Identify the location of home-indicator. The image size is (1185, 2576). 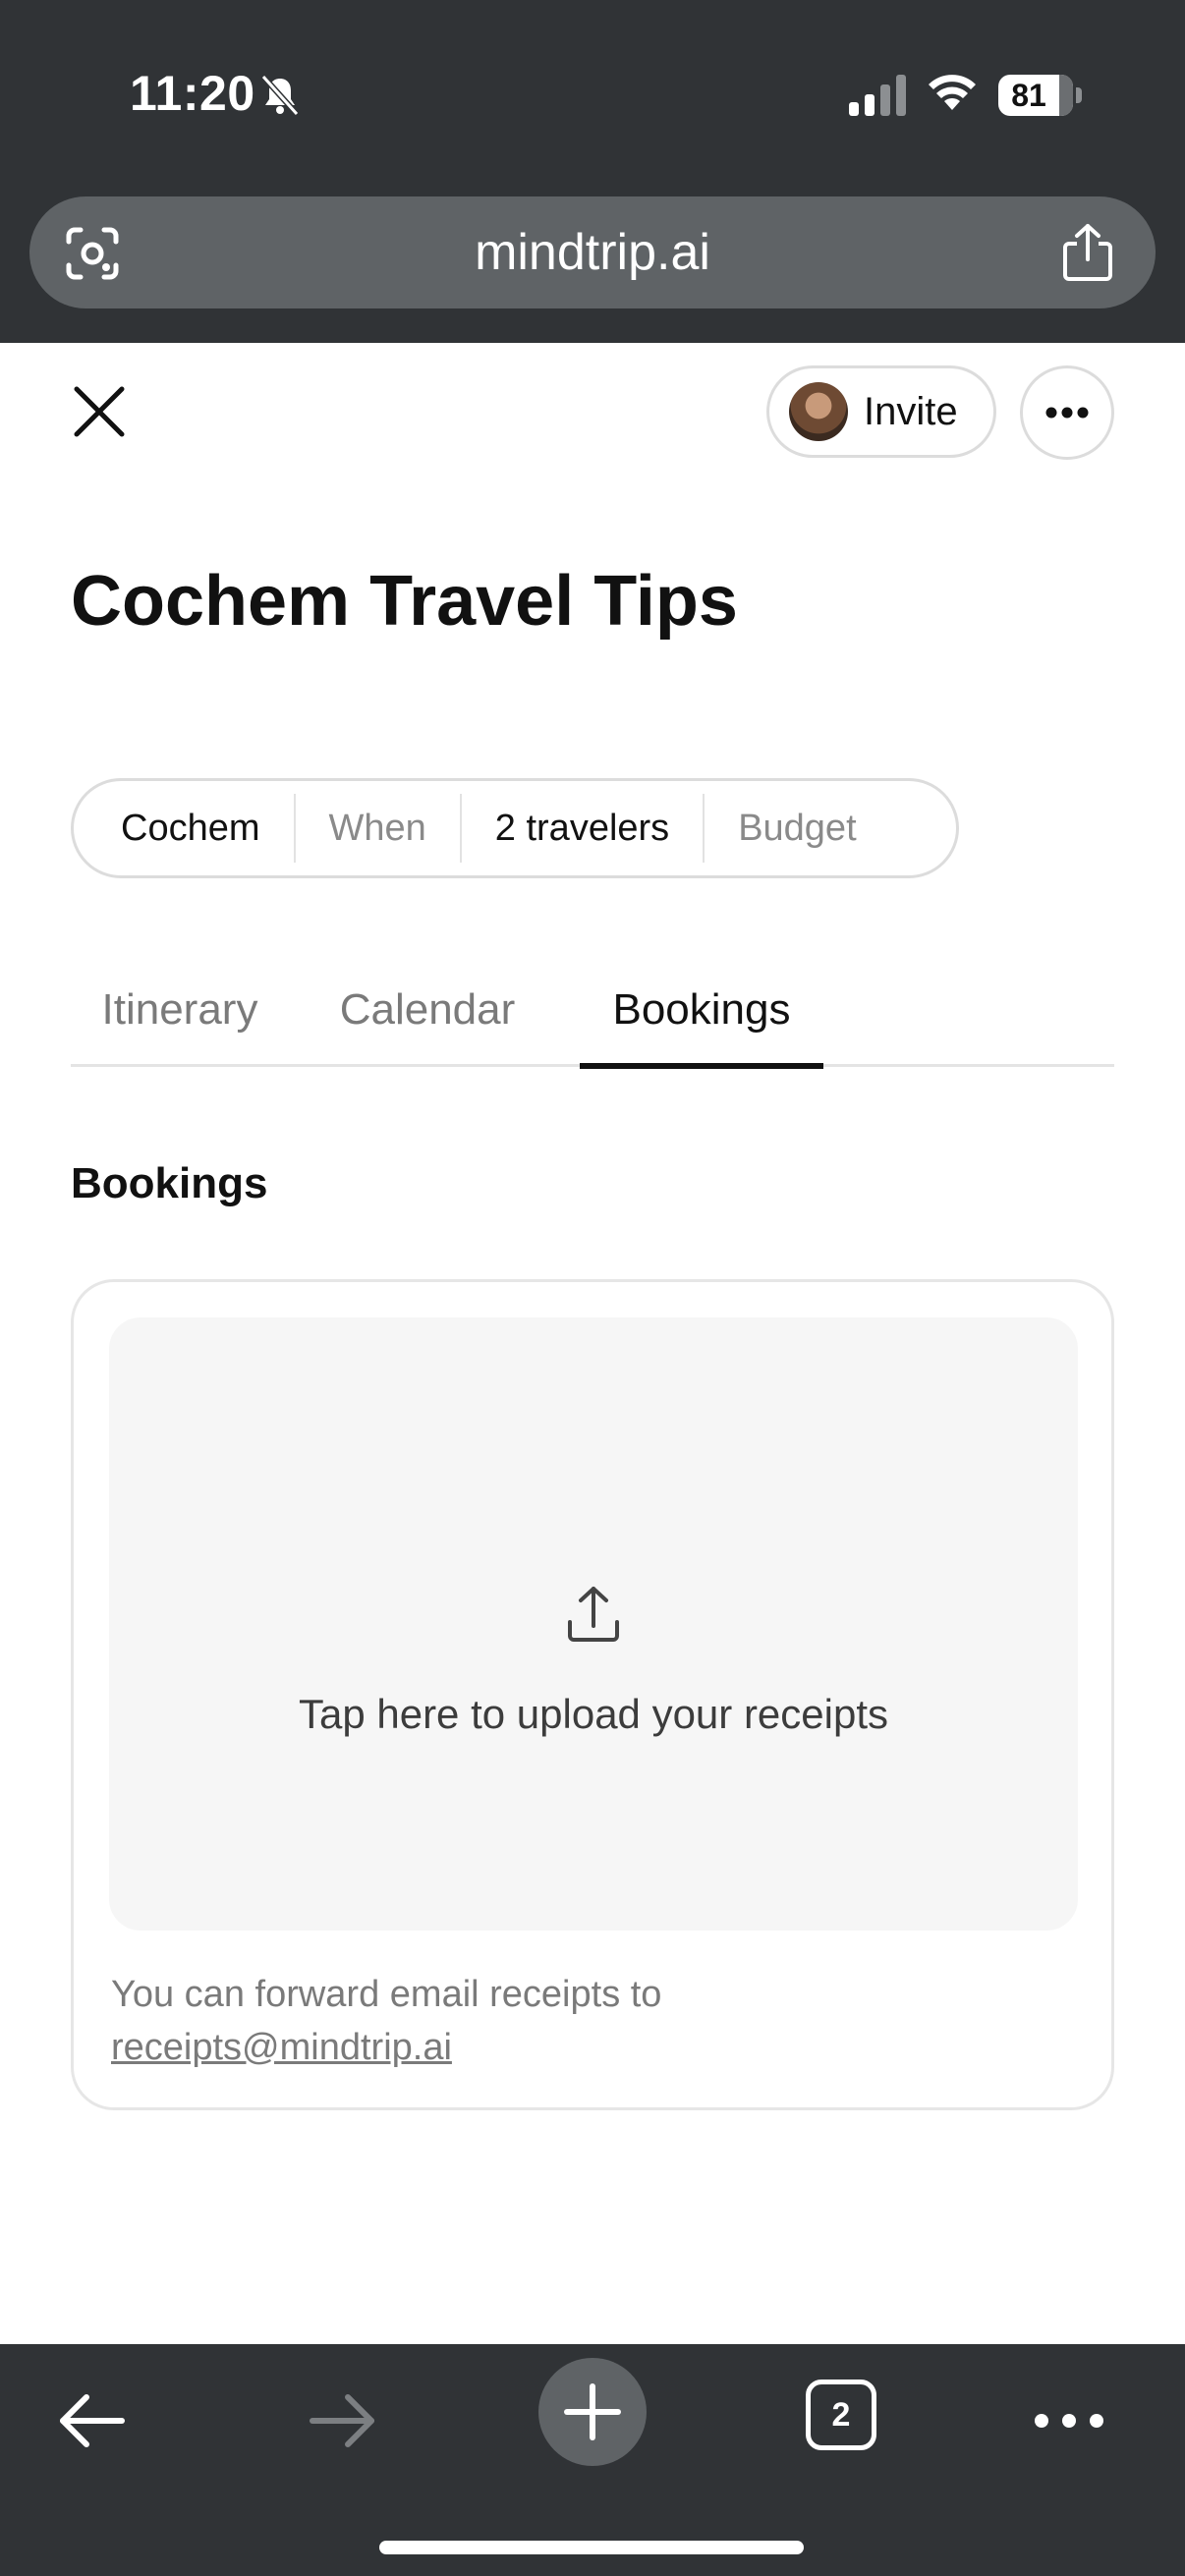
(592, 2547).